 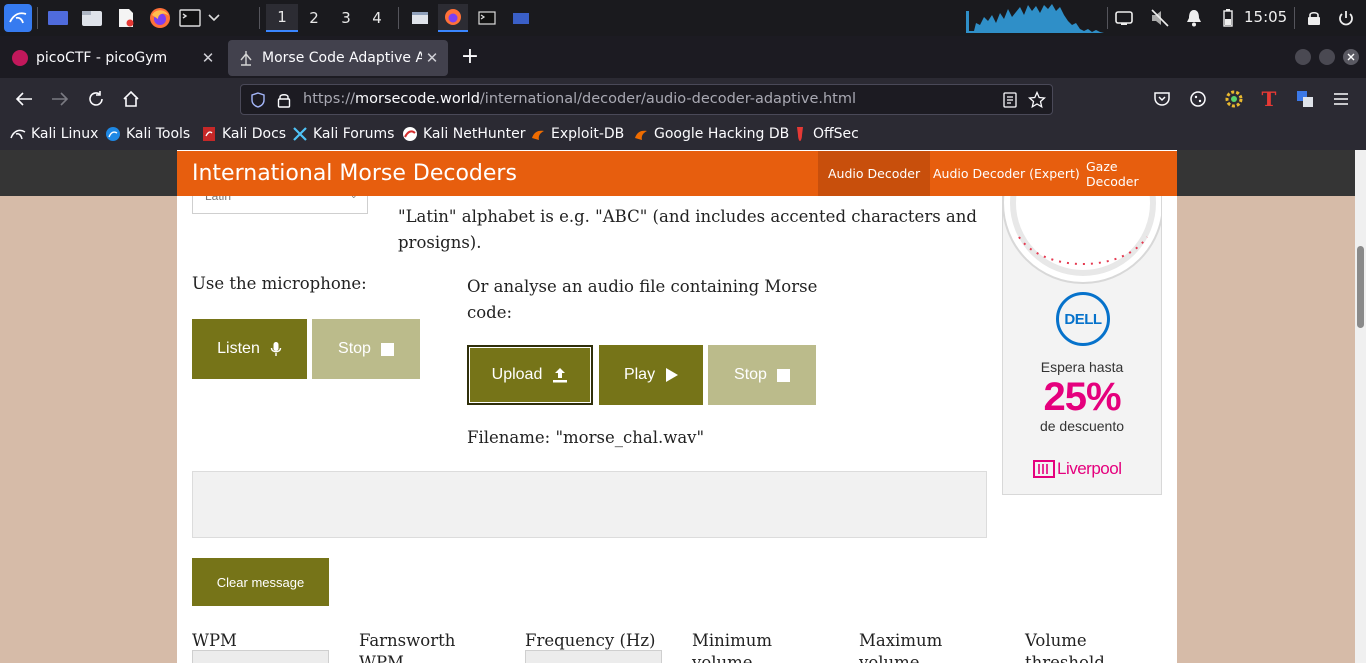 I want to click on network-icon, so click(x=1124, y=18).